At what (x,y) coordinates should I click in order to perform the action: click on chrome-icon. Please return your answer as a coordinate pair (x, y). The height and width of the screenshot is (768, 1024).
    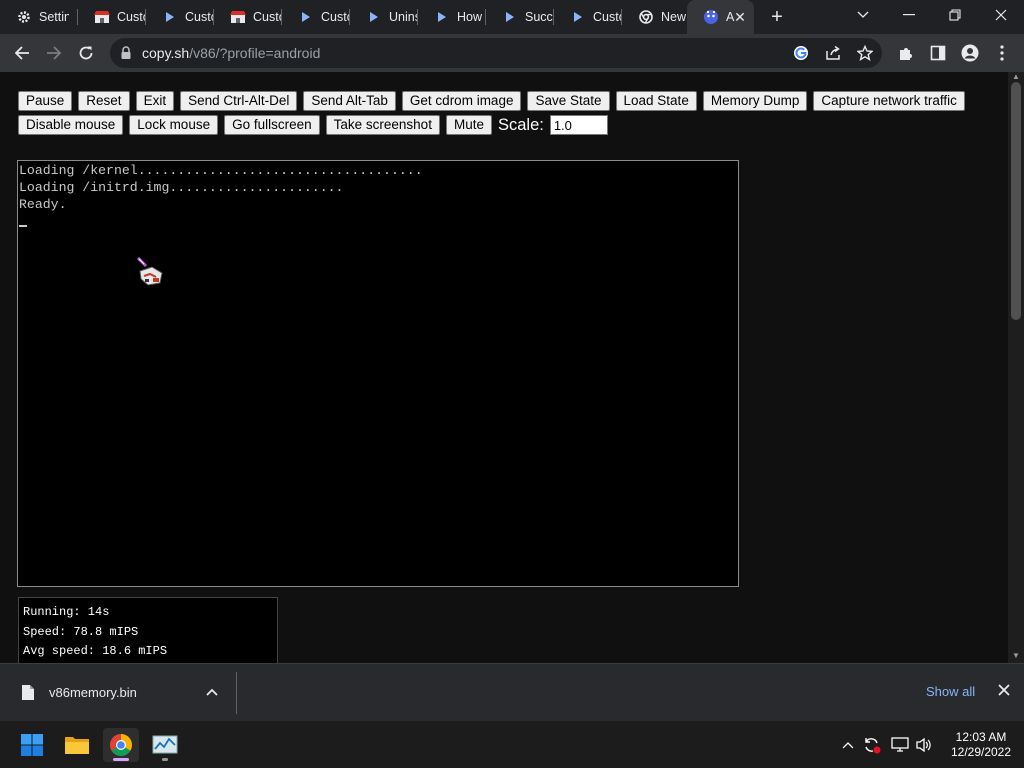
    Looking at the image, I should click on (646, 17).